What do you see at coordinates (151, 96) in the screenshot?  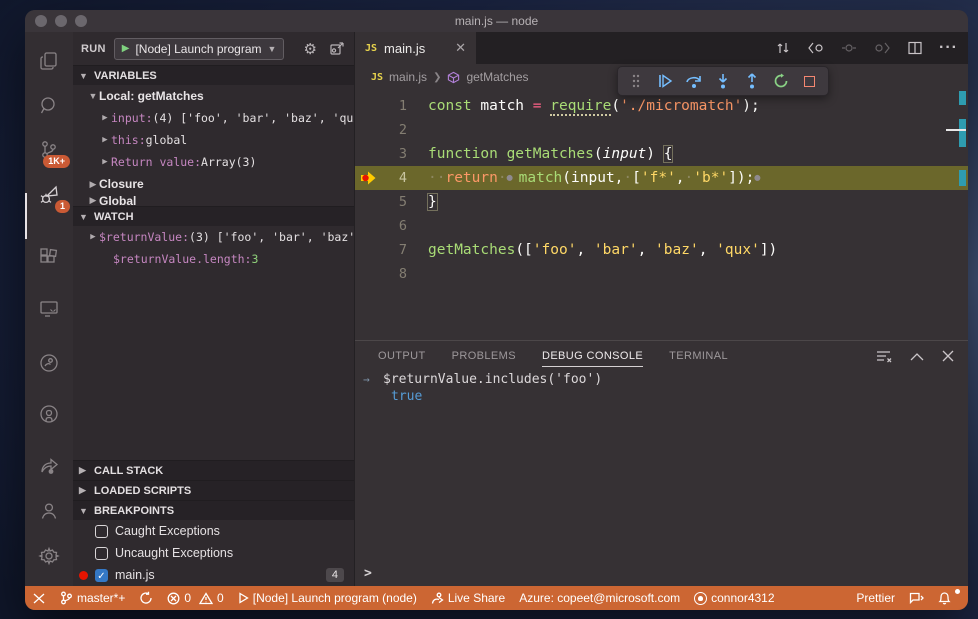 I see `scope-label: Local: getMatches` at bounding box center [151, 96].